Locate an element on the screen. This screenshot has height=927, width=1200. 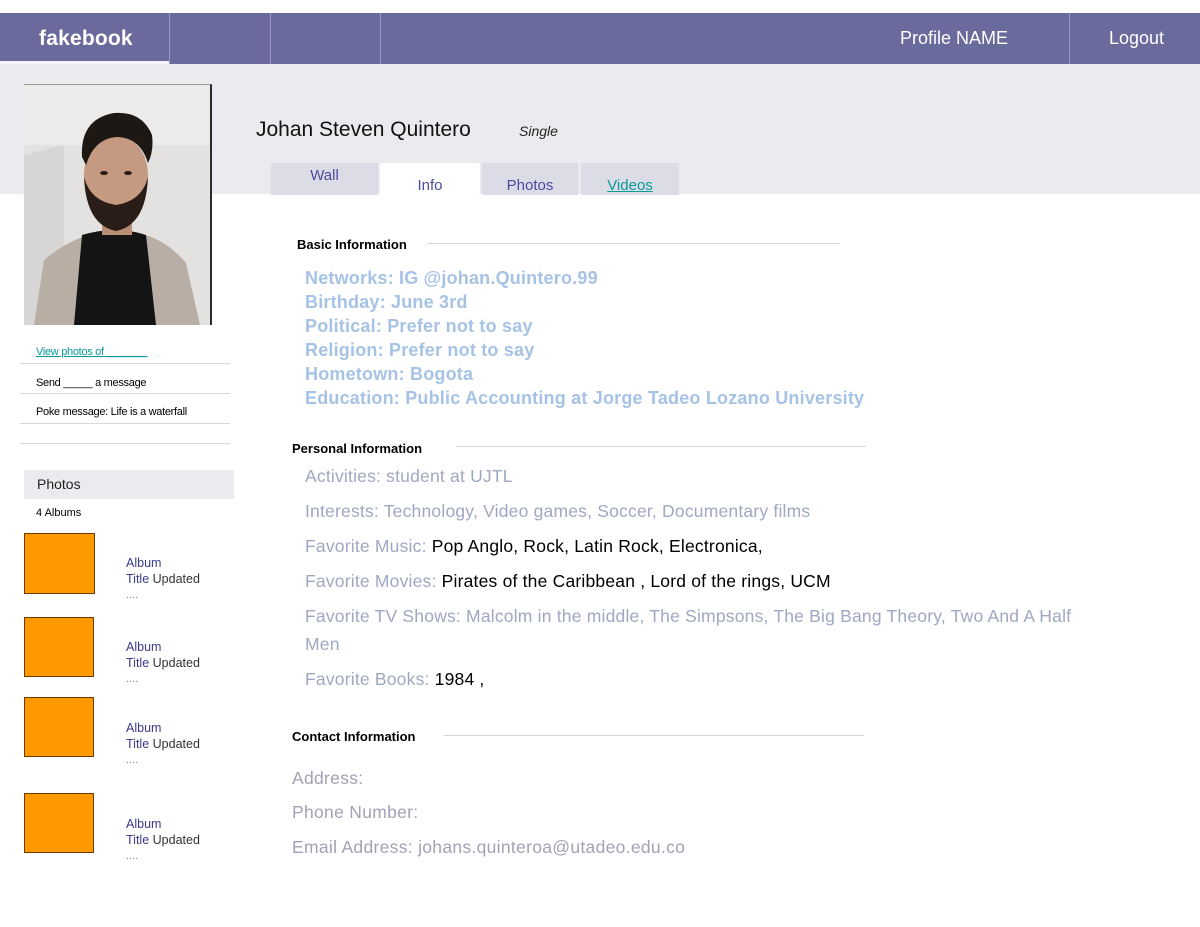
tab-photos-label: Photos is located at coordinates (530, 185).